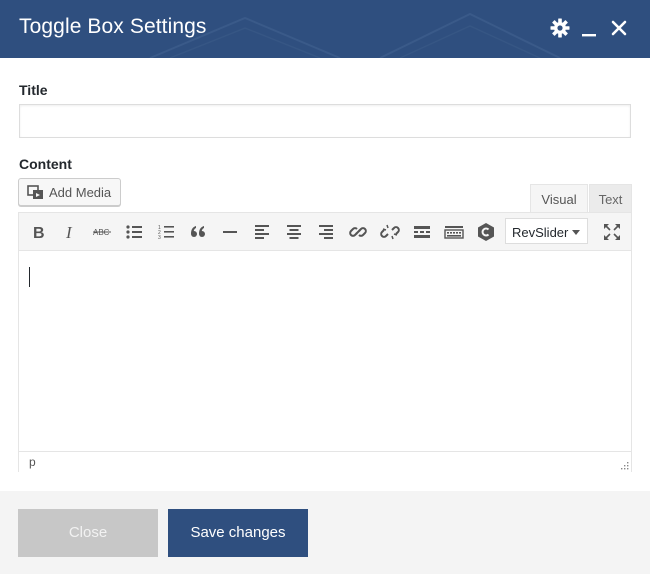 This screenshot has height=574, width=650. What do you see at coordinates (576, 232) in the screenshot?
I see `chevron-down-icon` at bounding box center [576, 232].